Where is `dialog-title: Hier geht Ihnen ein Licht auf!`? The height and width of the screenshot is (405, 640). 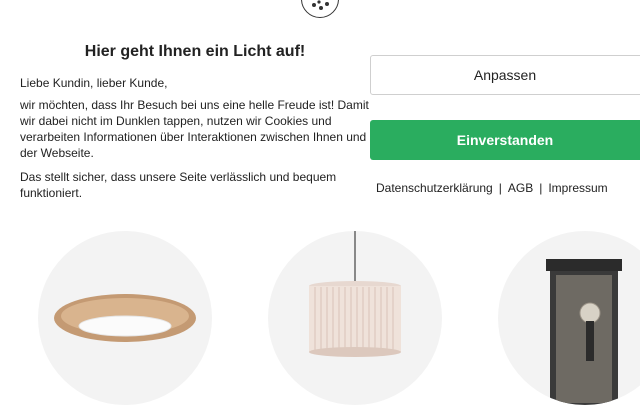 dialog-title: Hier geht Ihnen ein Licht auf! is located at coordinates (195, 51).